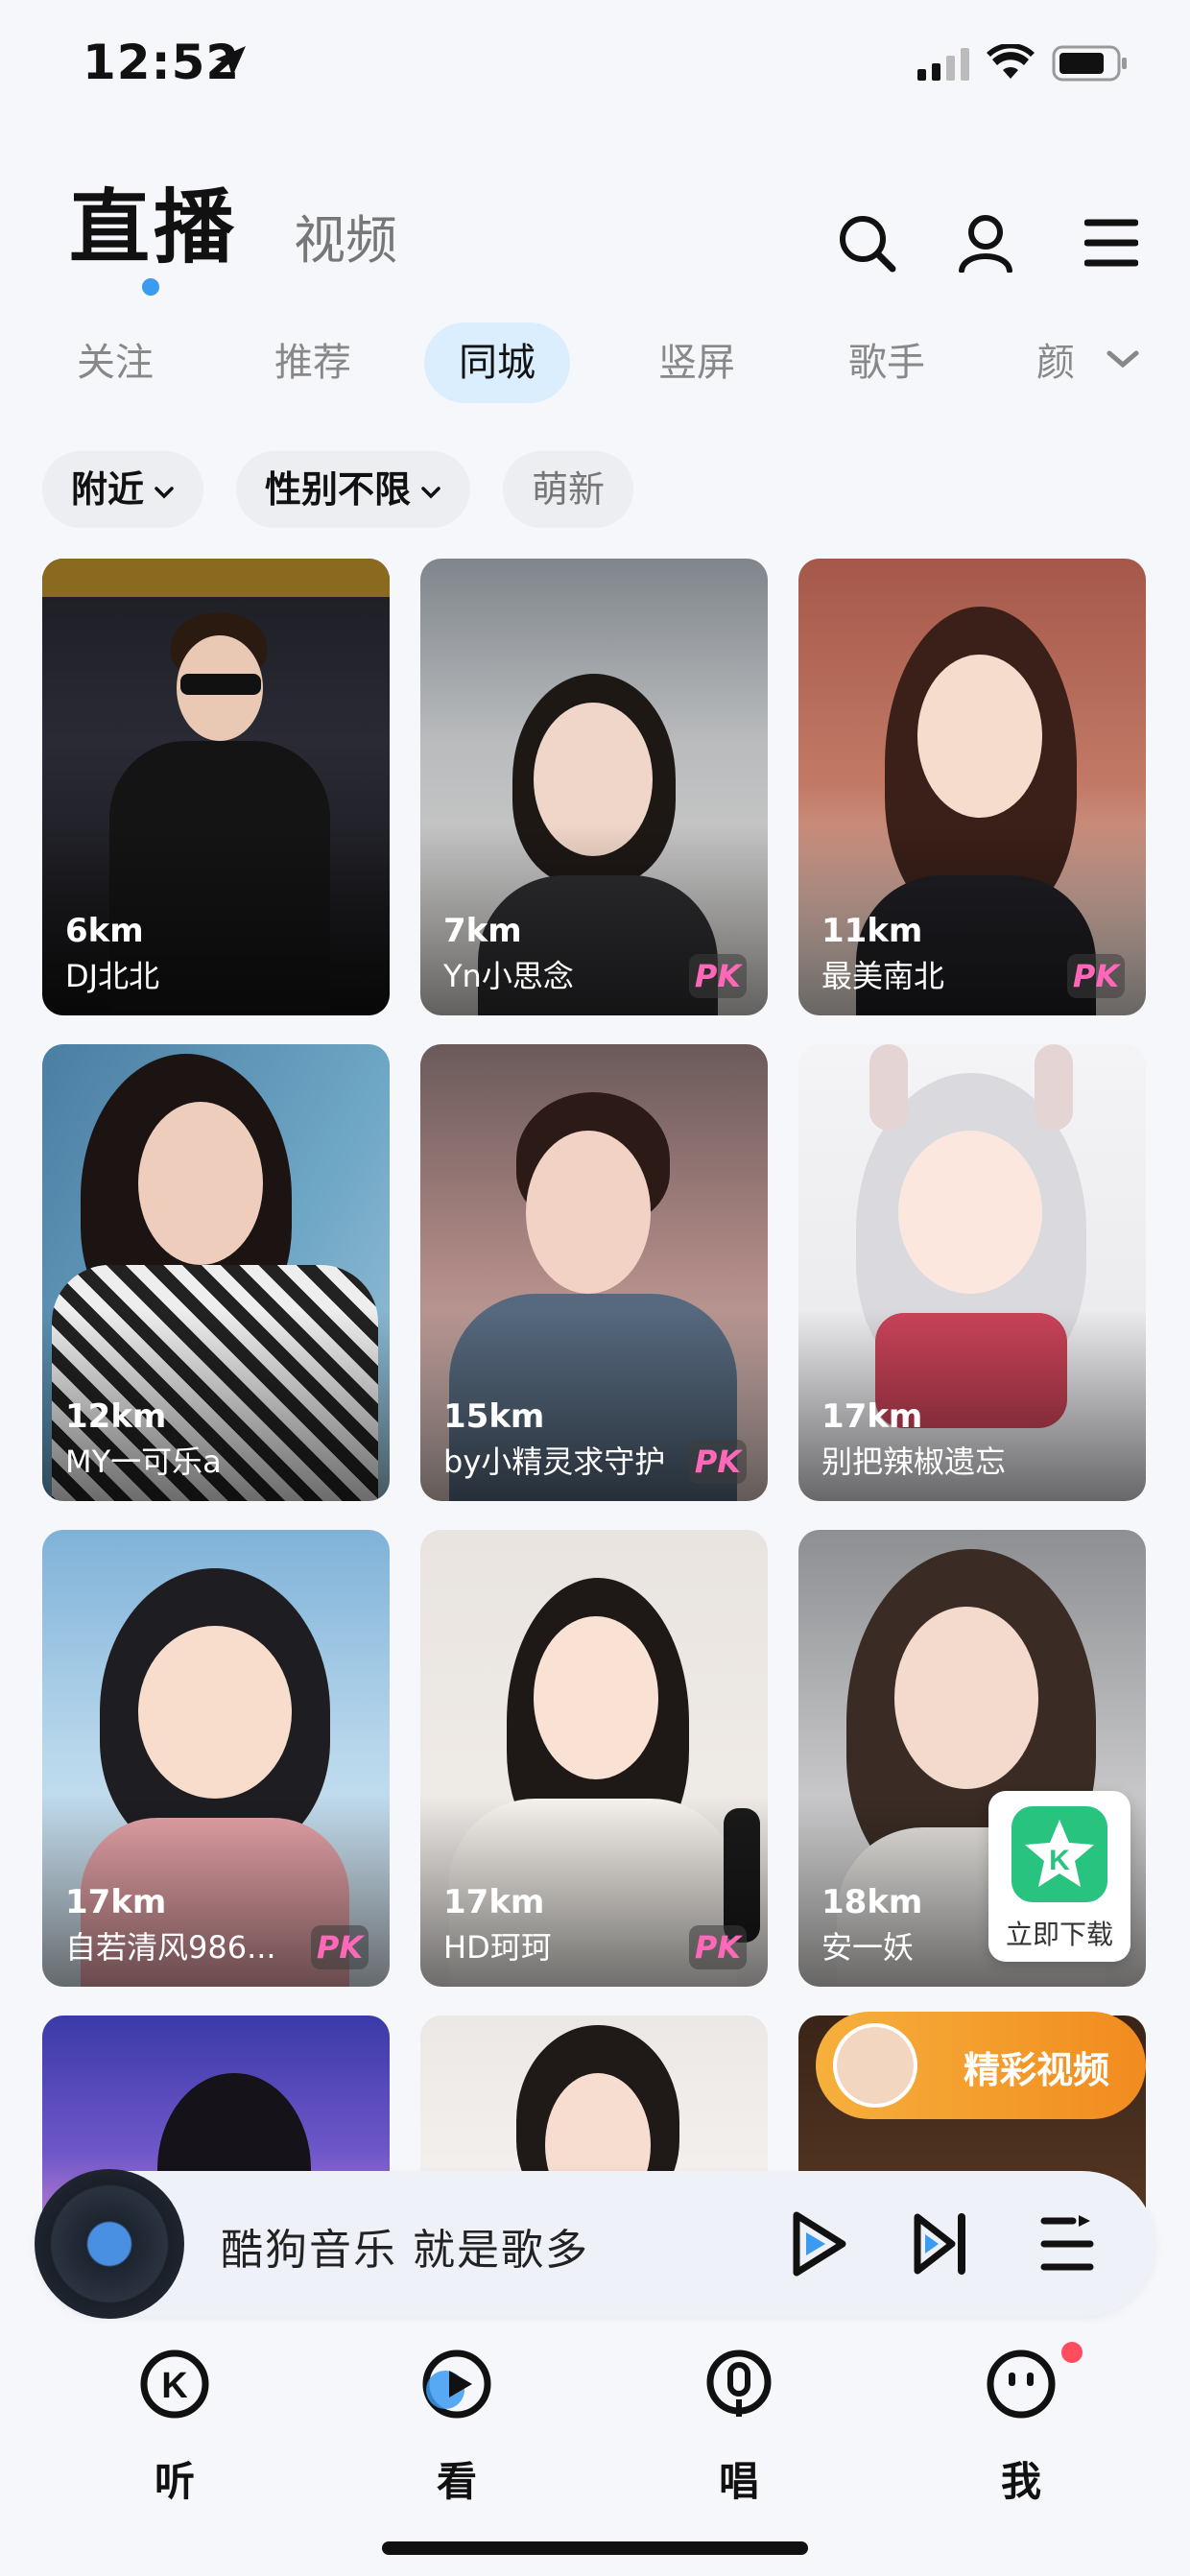  I want to click on streamer-name: by小精灵求守护, so click(555, 1461).